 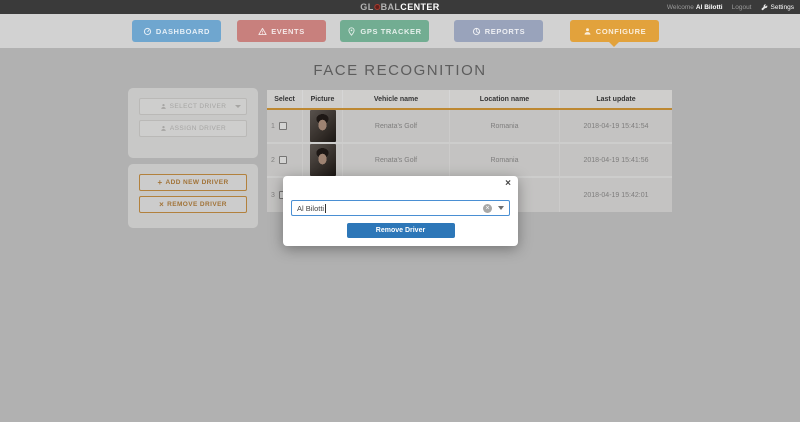 I want to click on welcome-text: Welcome Al Bilotti, so click(x=694, y=7).